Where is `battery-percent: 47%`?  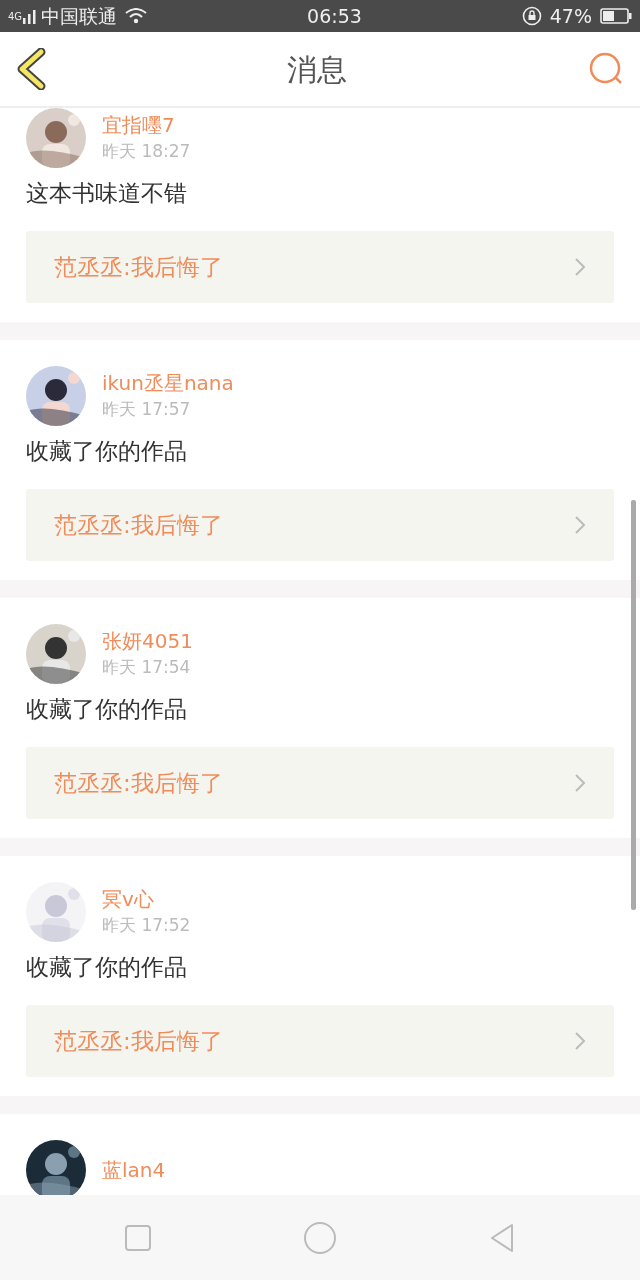 battery-percent: 47% is located at coordinates (570, 16).